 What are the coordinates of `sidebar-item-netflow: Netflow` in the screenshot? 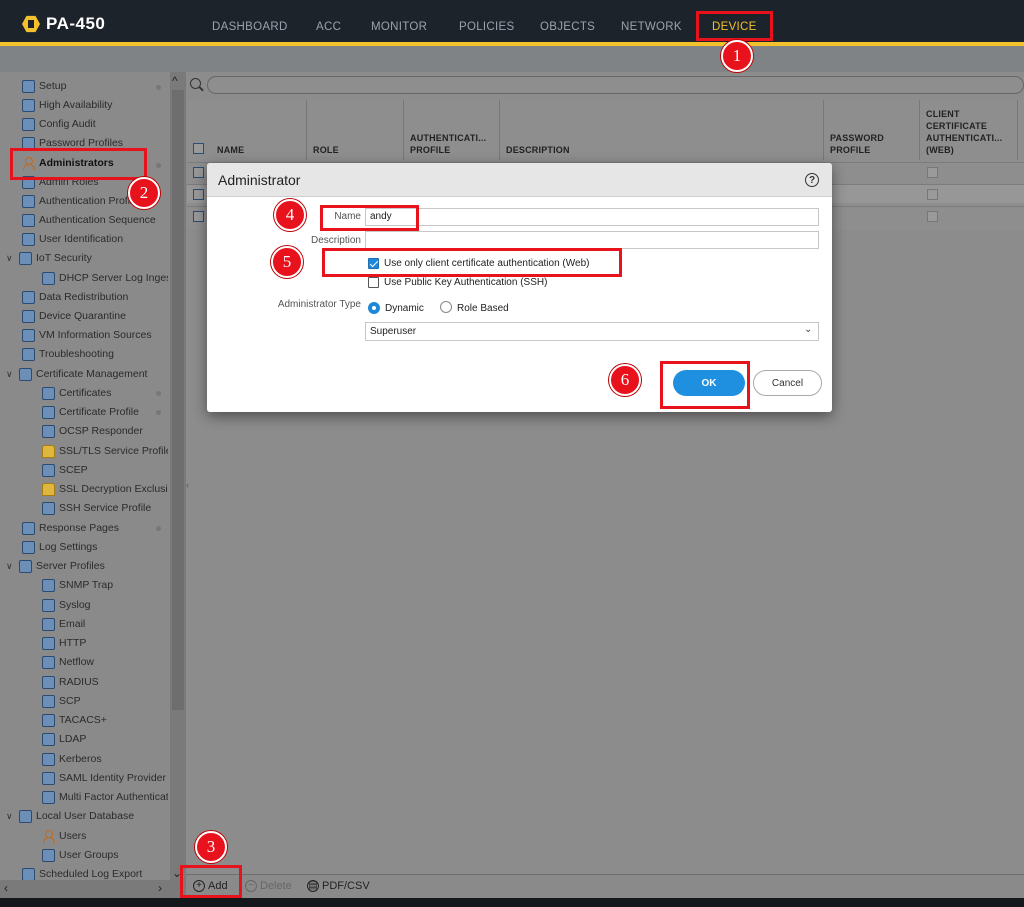 It's located at (105, 662).